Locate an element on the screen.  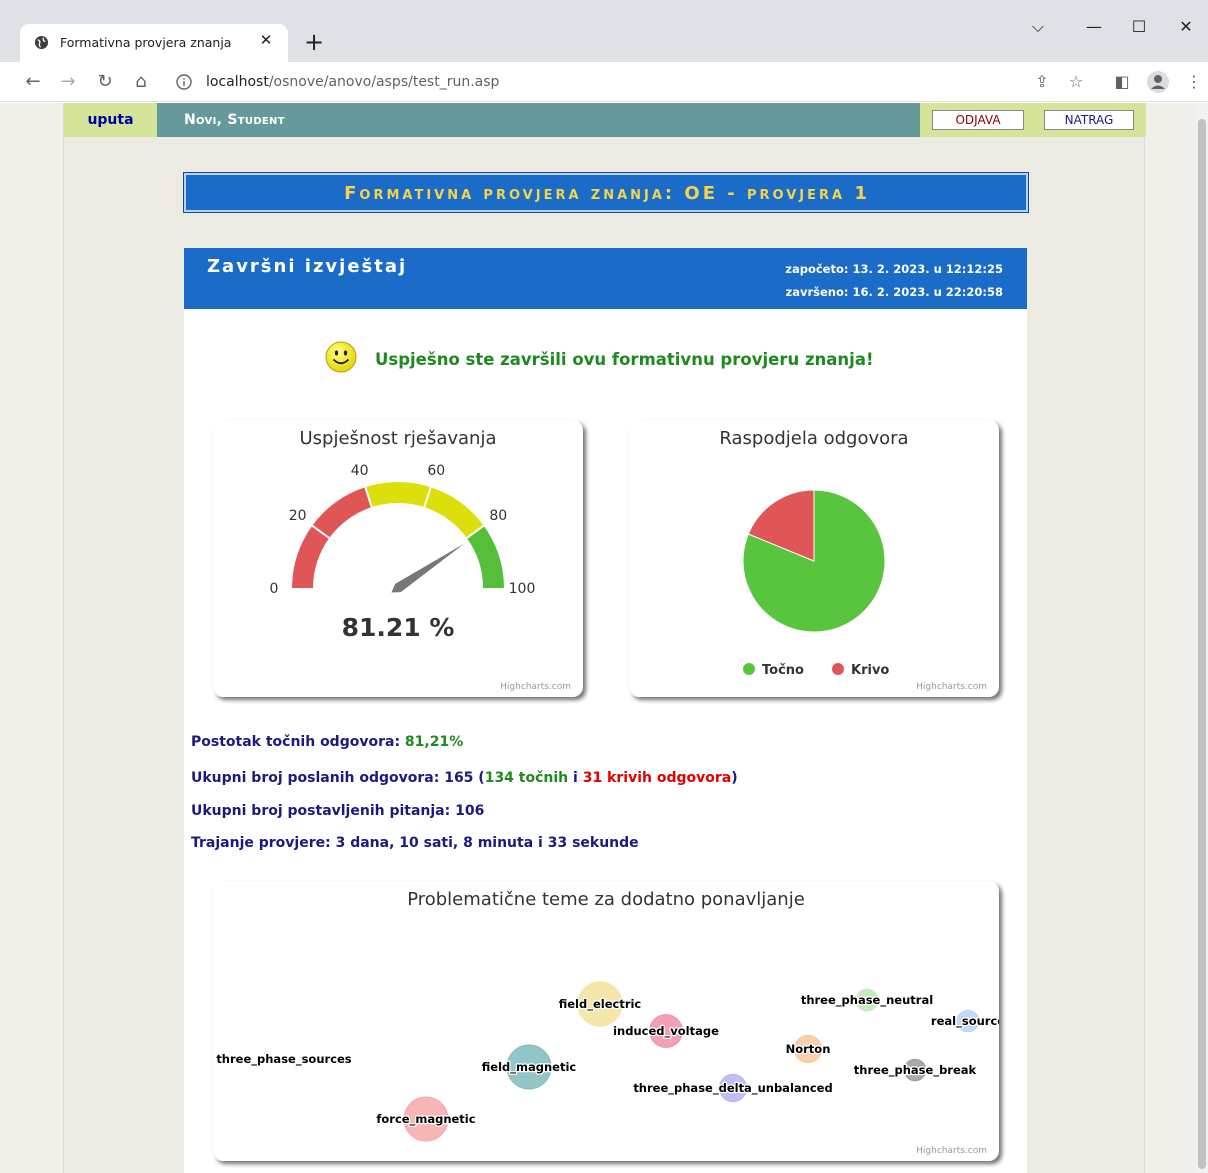
back-button: NATRAG is located at coordinates (1089, 120).